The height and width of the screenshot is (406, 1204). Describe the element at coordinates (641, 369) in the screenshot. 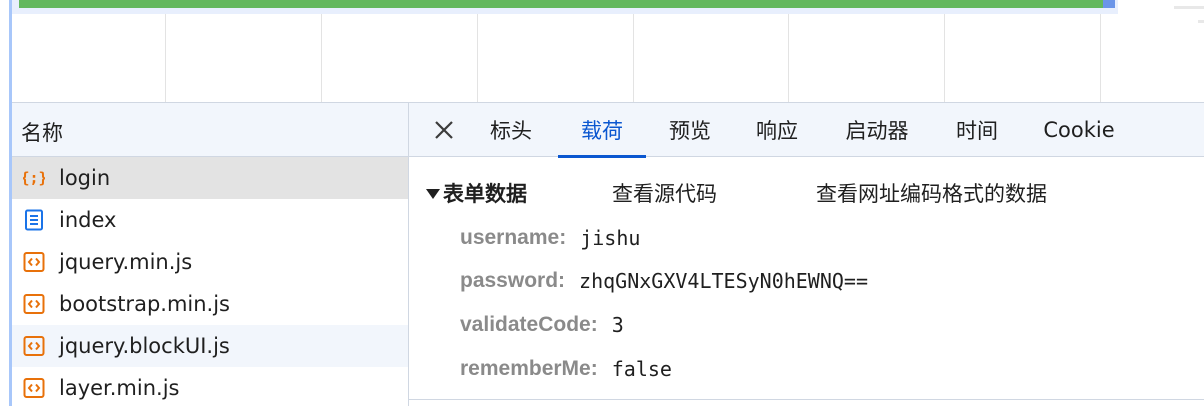

I see `payload-value: false` at that location.